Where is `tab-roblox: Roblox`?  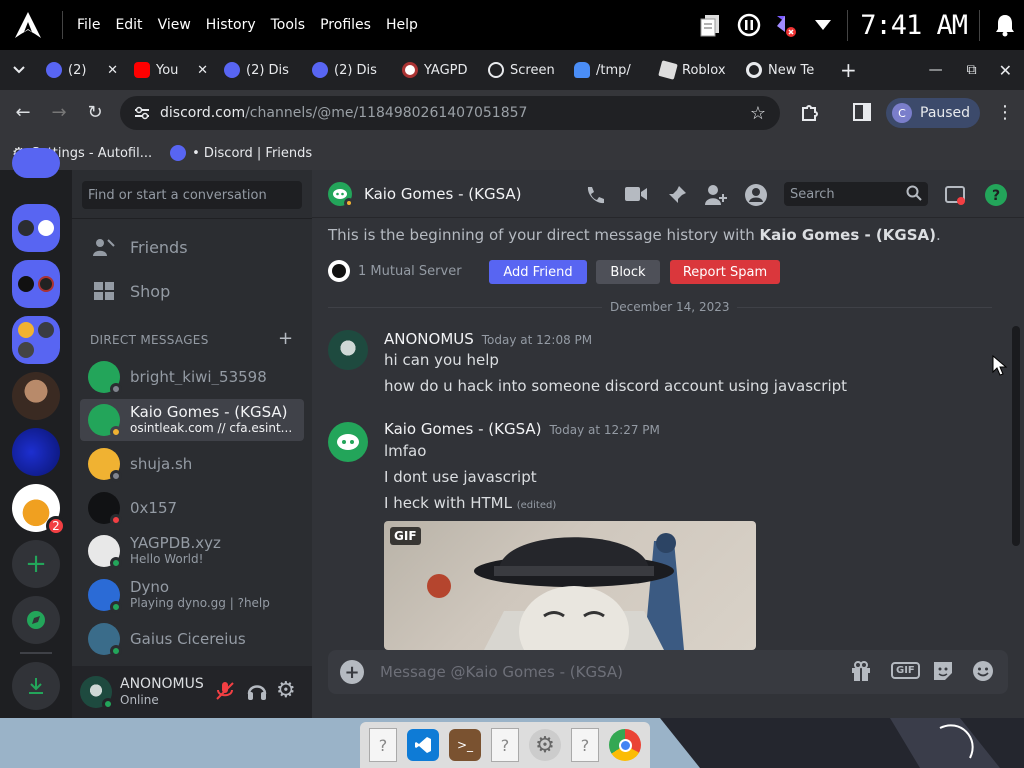
tab-roblox: Roblox is located at coordinates (695, 70).